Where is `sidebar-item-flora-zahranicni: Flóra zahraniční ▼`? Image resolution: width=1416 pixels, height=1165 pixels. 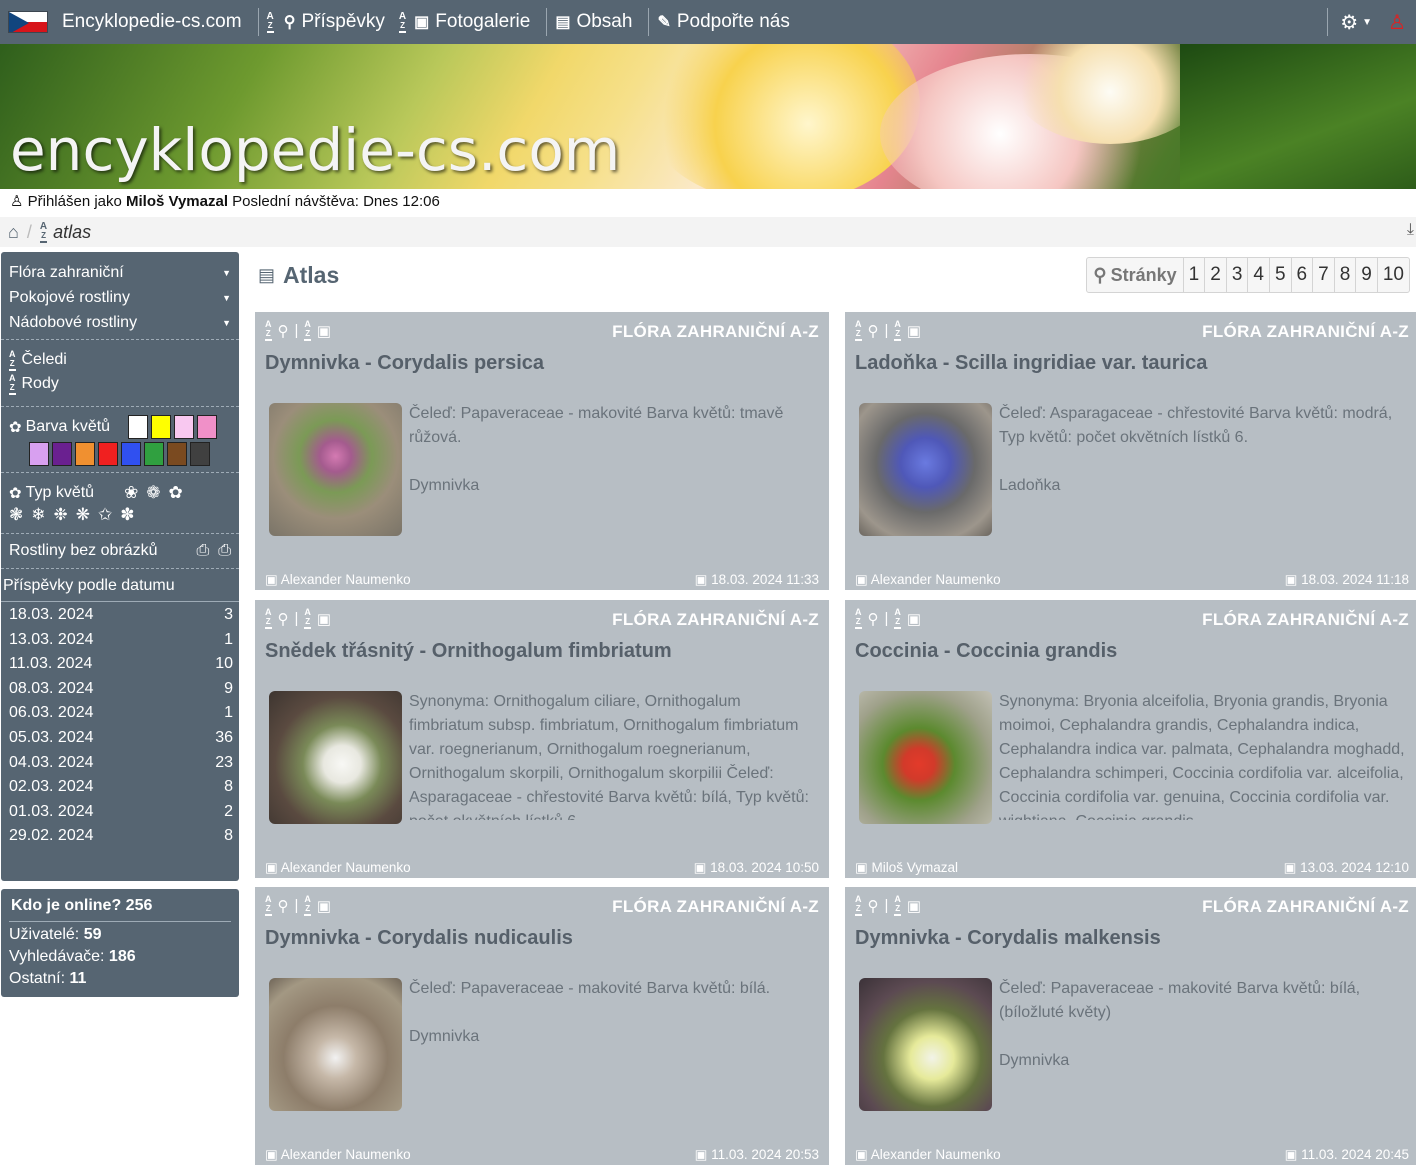 sidebar-item-flora-zahranicni: Flóra zahraniční ▼ is located at coordinates (120, 272).